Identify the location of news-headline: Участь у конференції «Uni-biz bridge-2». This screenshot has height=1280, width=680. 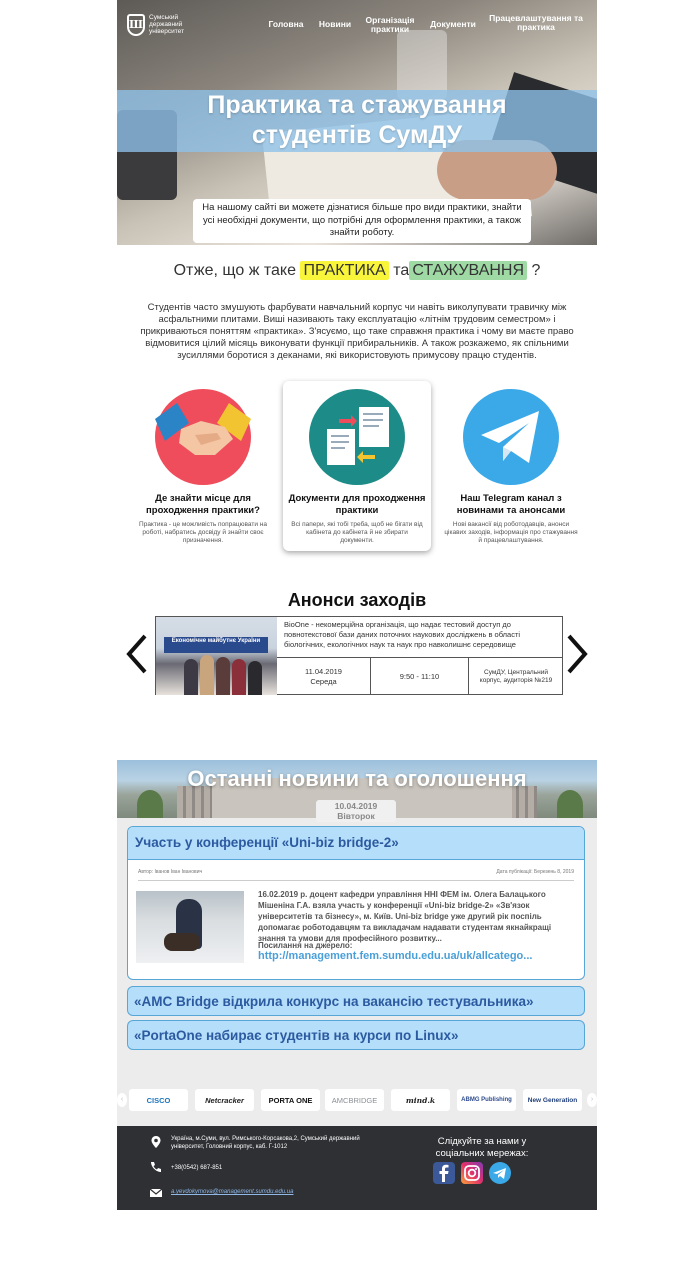
(356, 843).